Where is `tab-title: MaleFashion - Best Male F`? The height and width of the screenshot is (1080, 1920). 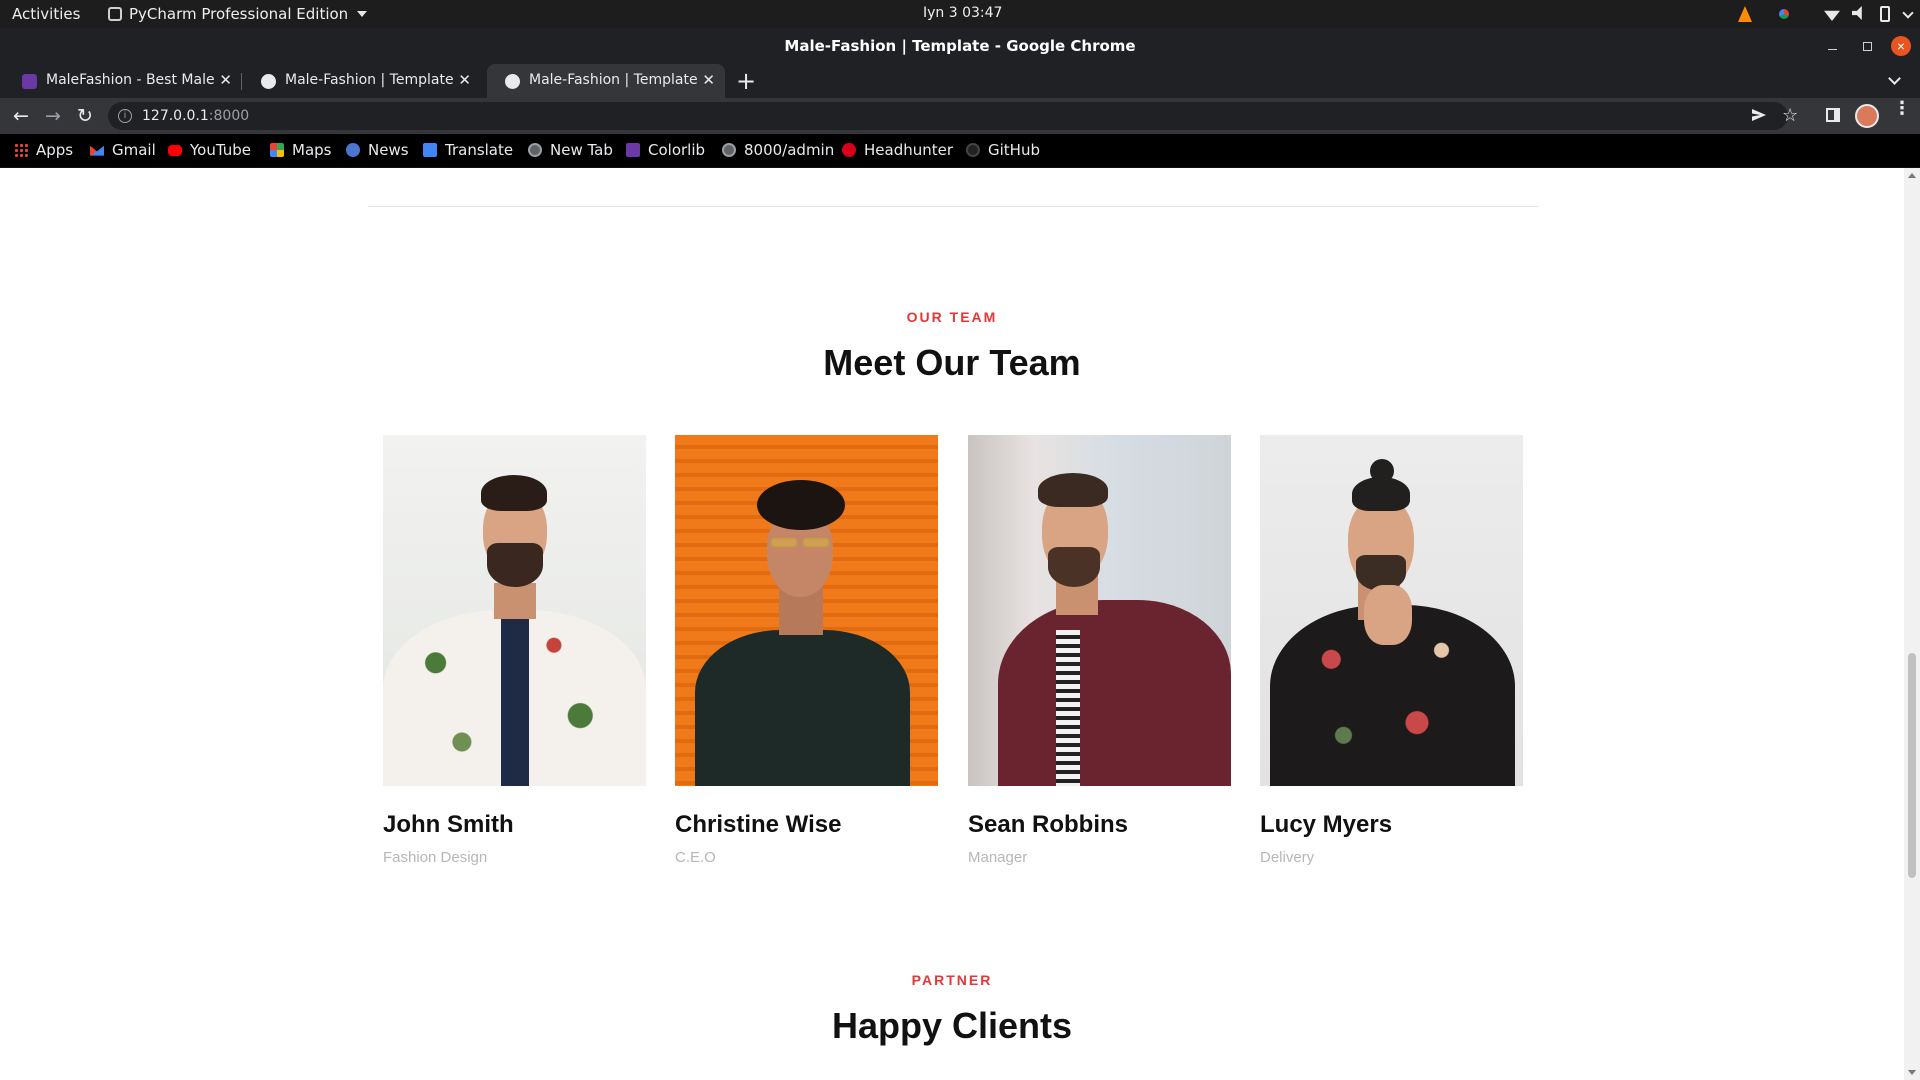 tab-title: MaleFashion - Best Male F is located at coordinates (131, 80).